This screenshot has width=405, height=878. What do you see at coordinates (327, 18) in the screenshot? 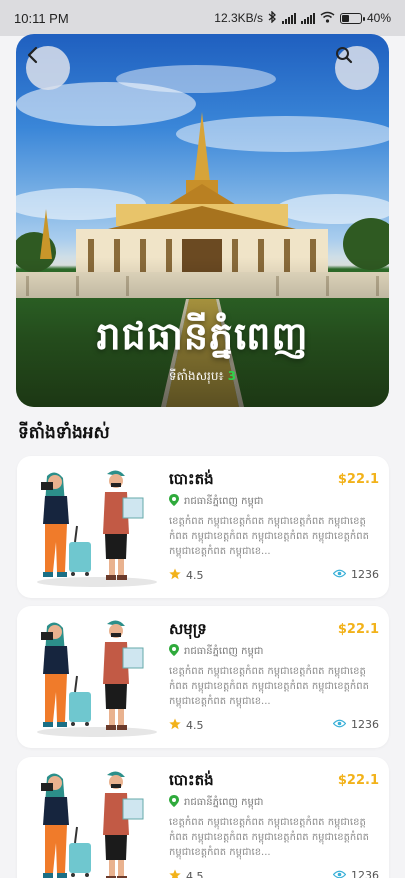
I see `wifi-icon` at bounding box center [327, 18].